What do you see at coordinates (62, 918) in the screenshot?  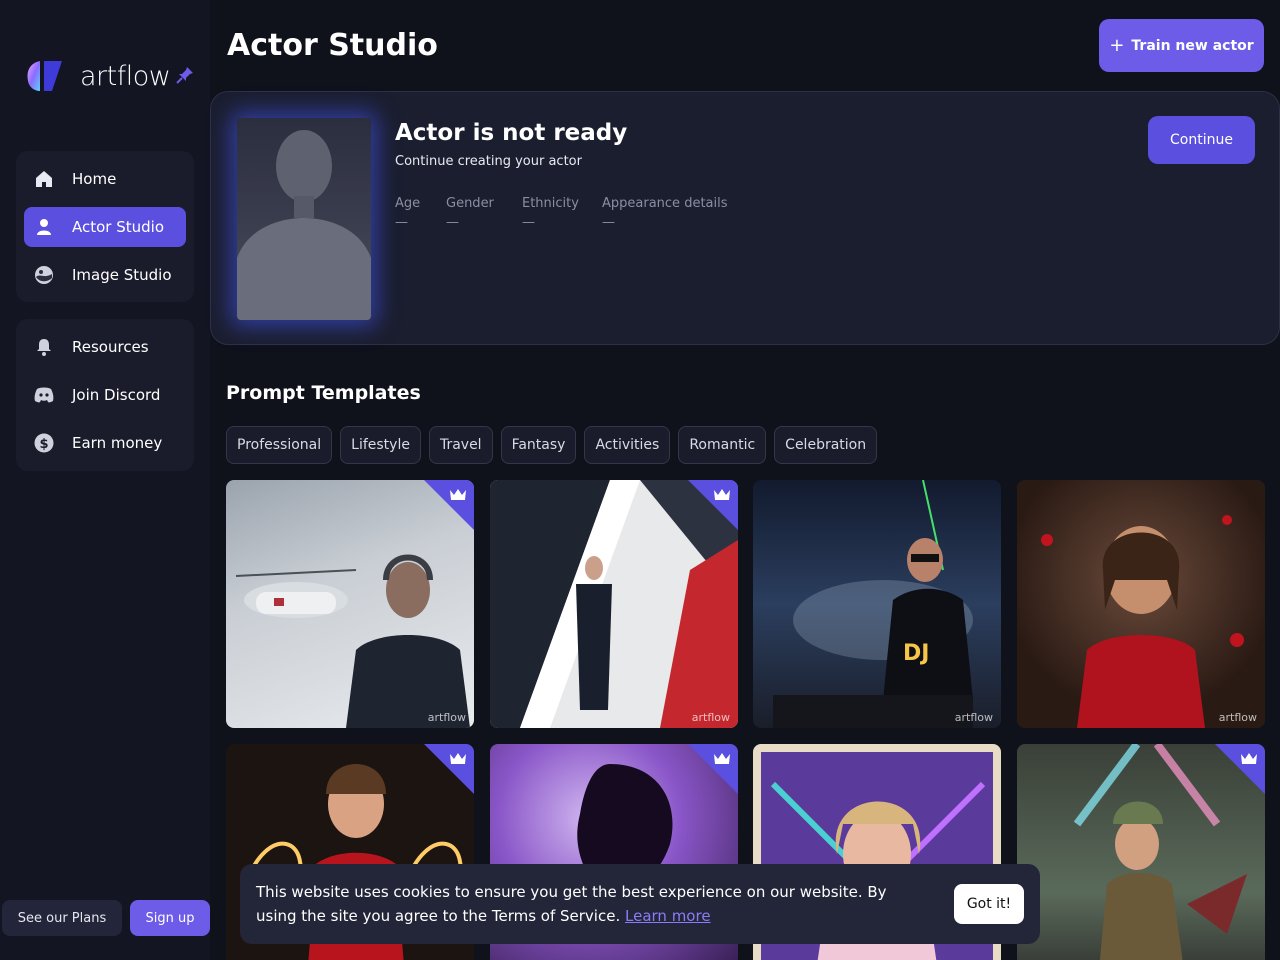 I see `see-plans-button: See our Plans` at bounding box center [62, 918].